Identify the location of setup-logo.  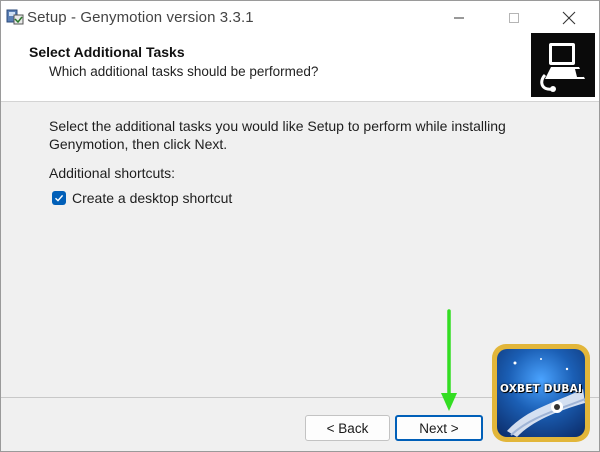
(563, 65).